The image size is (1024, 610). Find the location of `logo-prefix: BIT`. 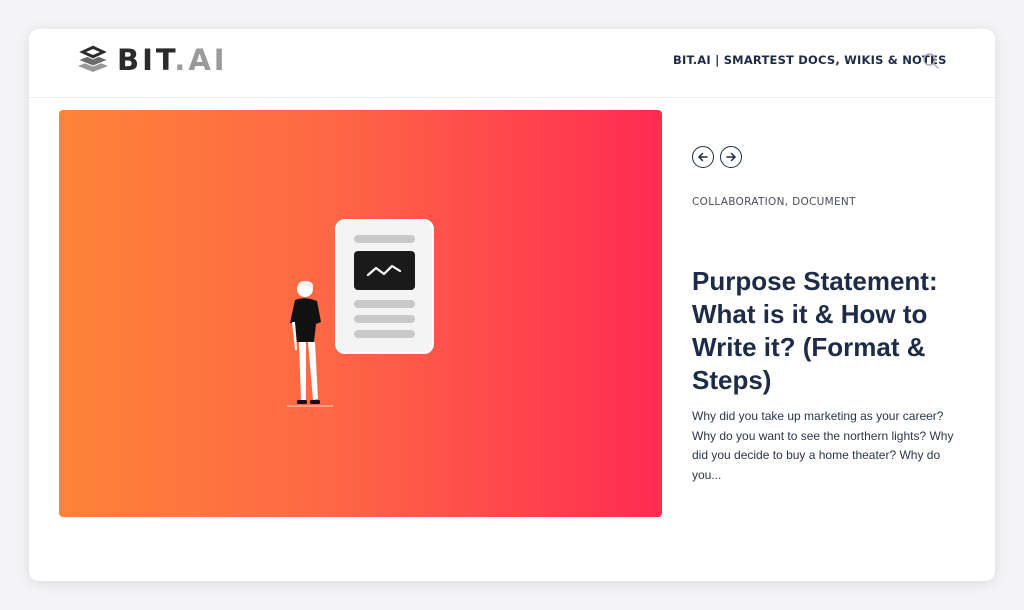

logo-prefix: BIT is located at coordinates (146, 60).